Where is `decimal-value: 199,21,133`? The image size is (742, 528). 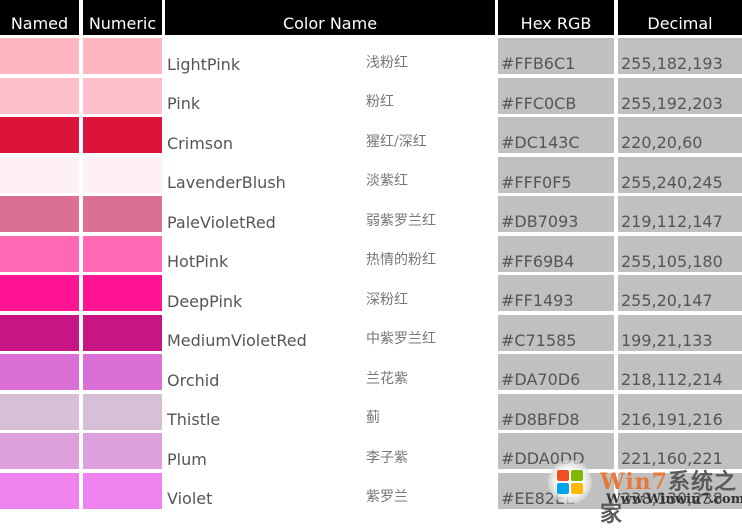 decimal-value: 199,21,133 is located at coordinates (667, 340).